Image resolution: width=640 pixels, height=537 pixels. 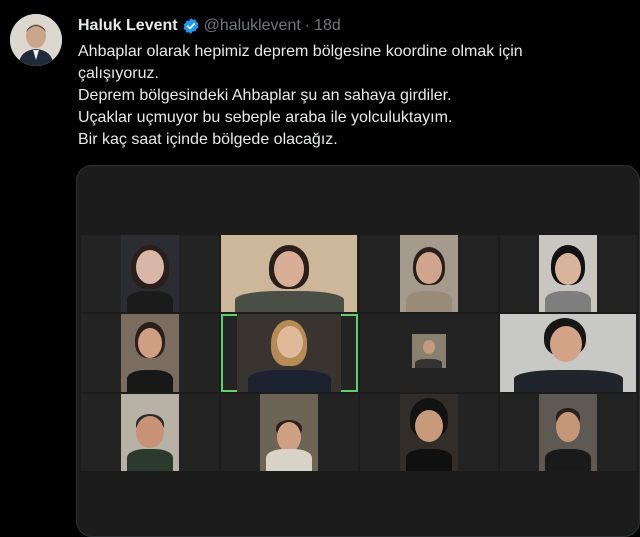 I want to click on tweet-timestamp: 18d, so click(x=327, y=26).